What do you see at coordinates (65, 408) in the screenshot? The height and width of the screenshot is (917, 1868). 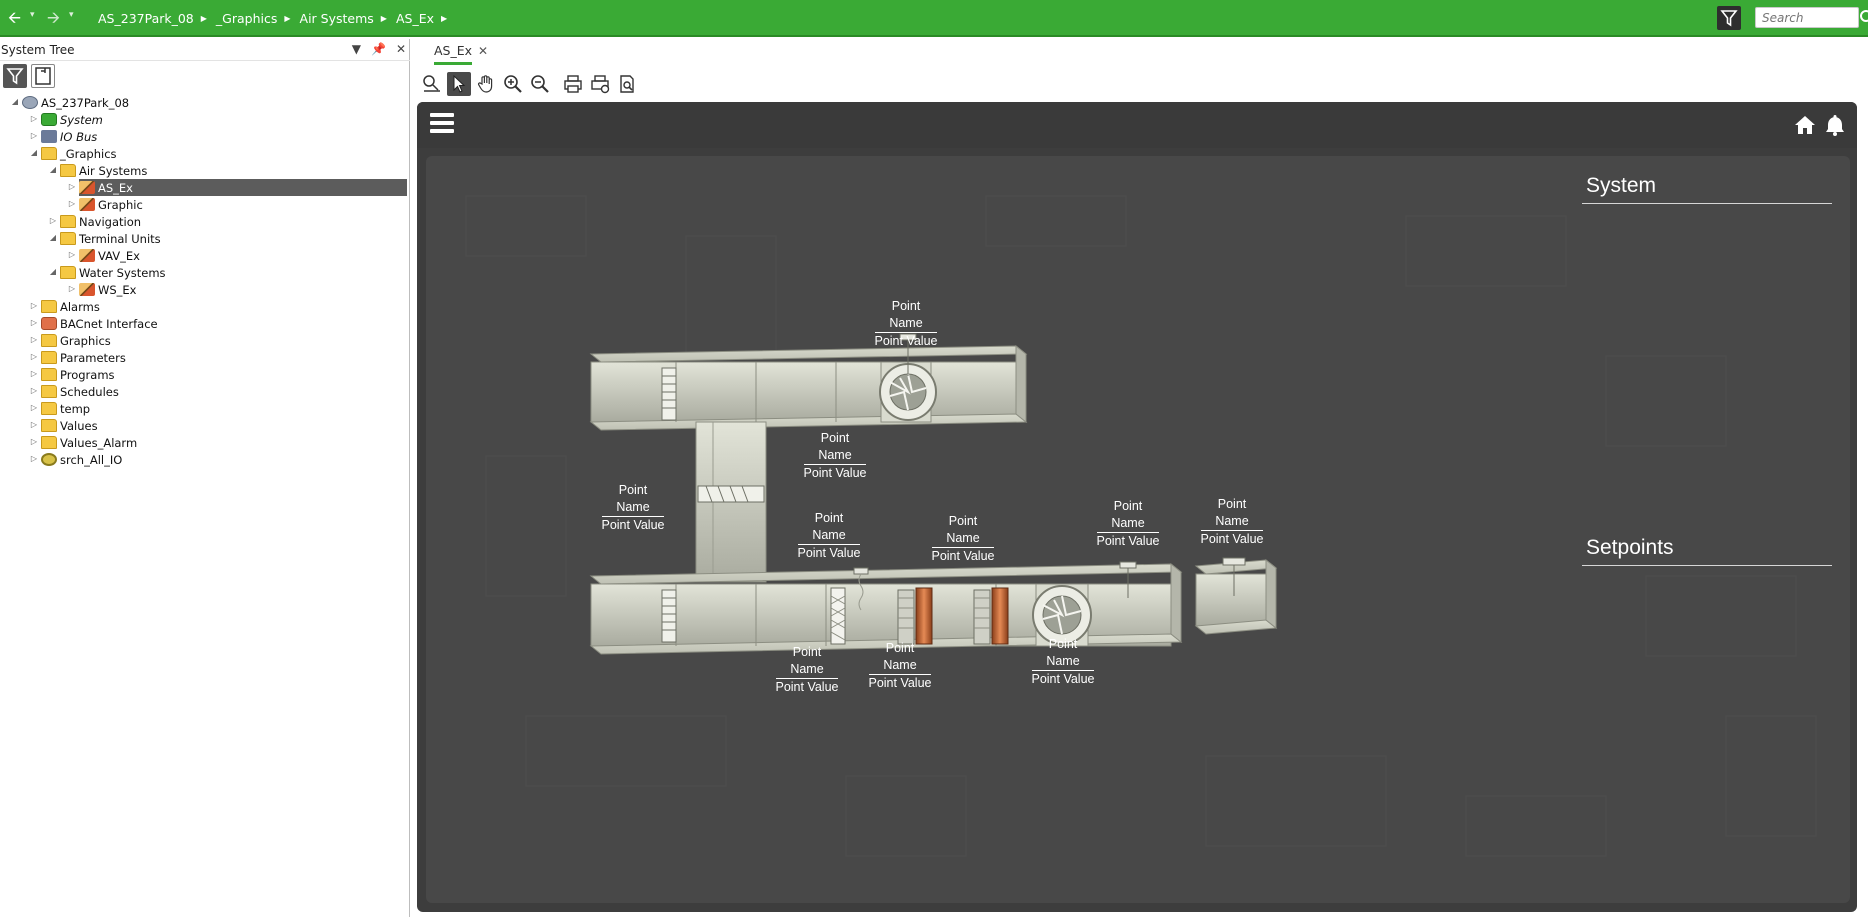 I see `tree-item: temp` at bounding box center [65, 408].